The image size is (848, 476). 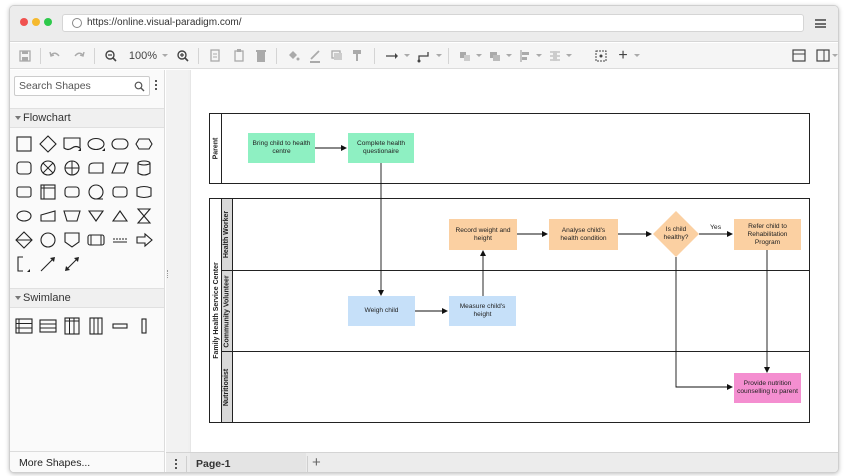 I want to click on connector-caret-icon, so click(x=407, y=55).